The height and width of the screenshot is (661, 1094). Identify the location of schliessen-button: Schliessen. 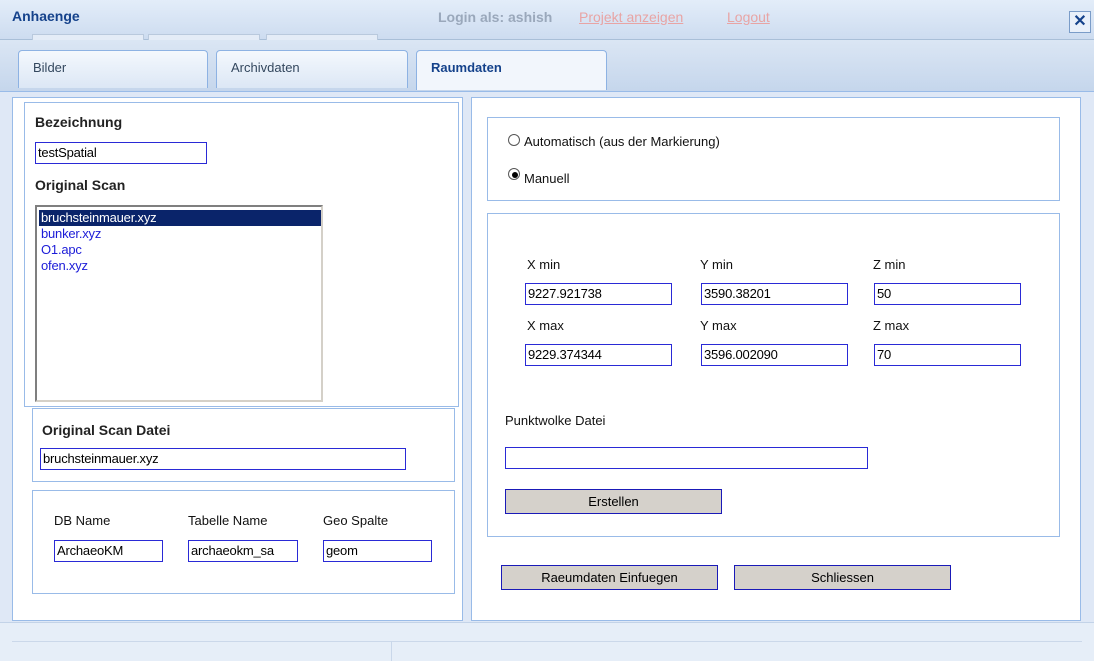
(842, 577).